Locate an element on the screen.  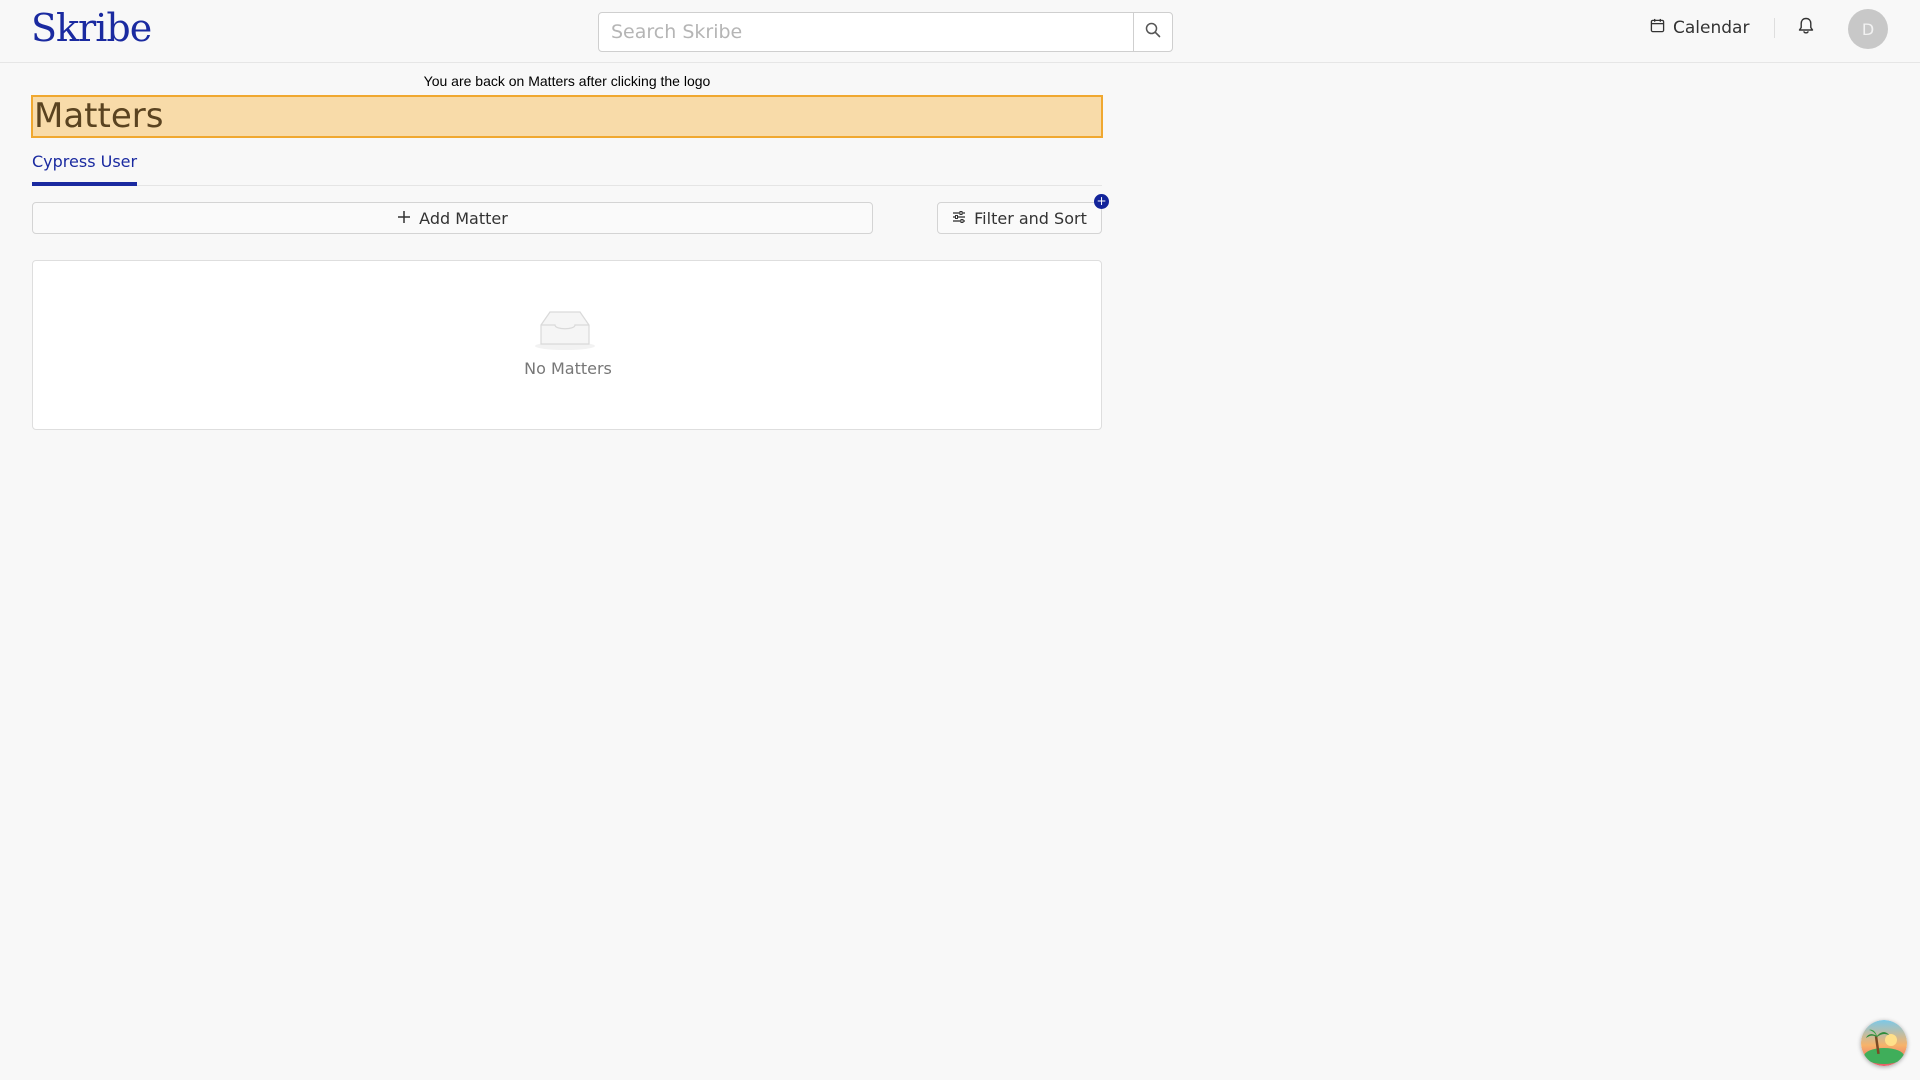
skribe-logo: Skribe is located at coordinates (91, 28).